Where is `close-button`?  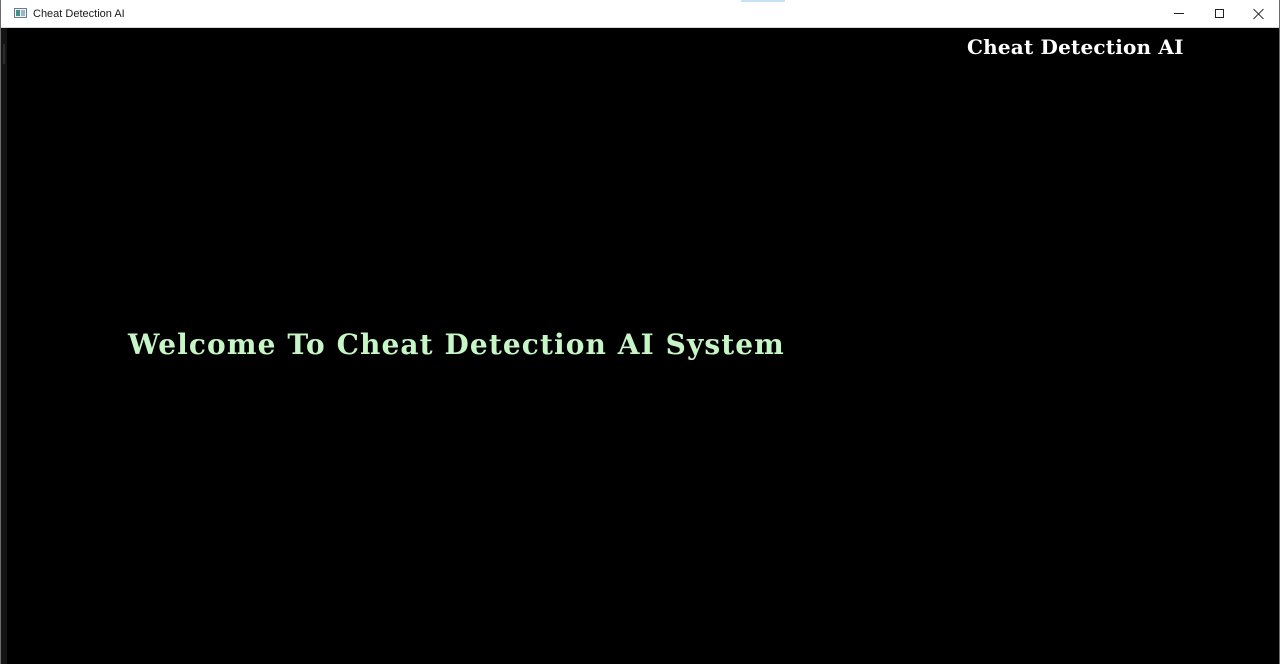 close-button is located at coordinates (1259, 13).